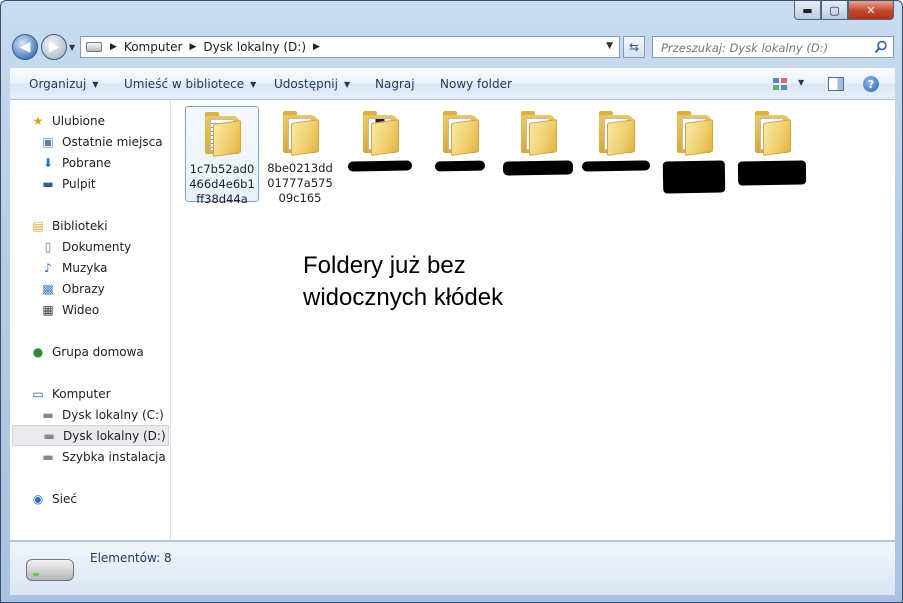  I want to click on folder-name: 8be0213dd01777a57509c165, so click(300, 183).